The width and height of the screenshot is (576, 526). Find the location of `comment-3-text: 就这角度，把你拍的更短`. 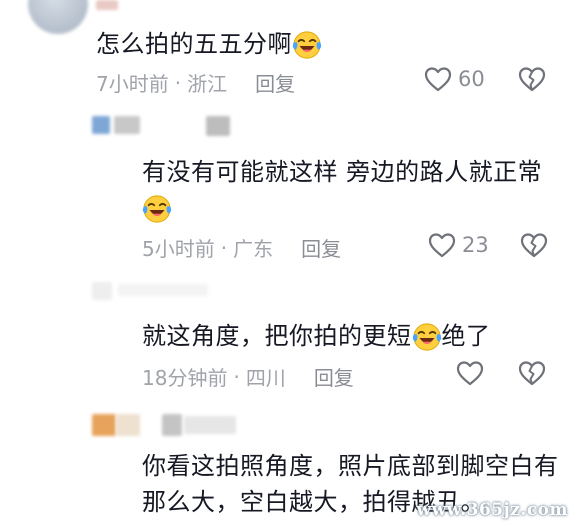

comment-3-text: 就这角度，把你拍的更短 is located at coordinates (277, 336).